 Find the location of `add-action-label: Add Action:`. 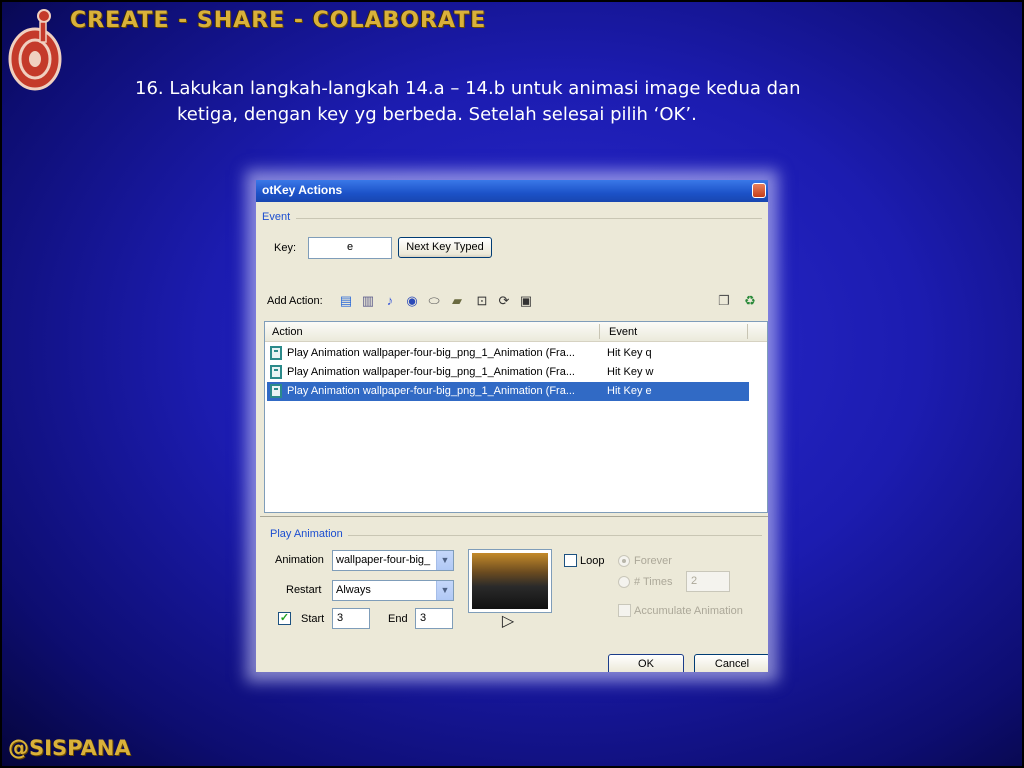

add-action-label: Add Action: is located at coordinates (295, 301).